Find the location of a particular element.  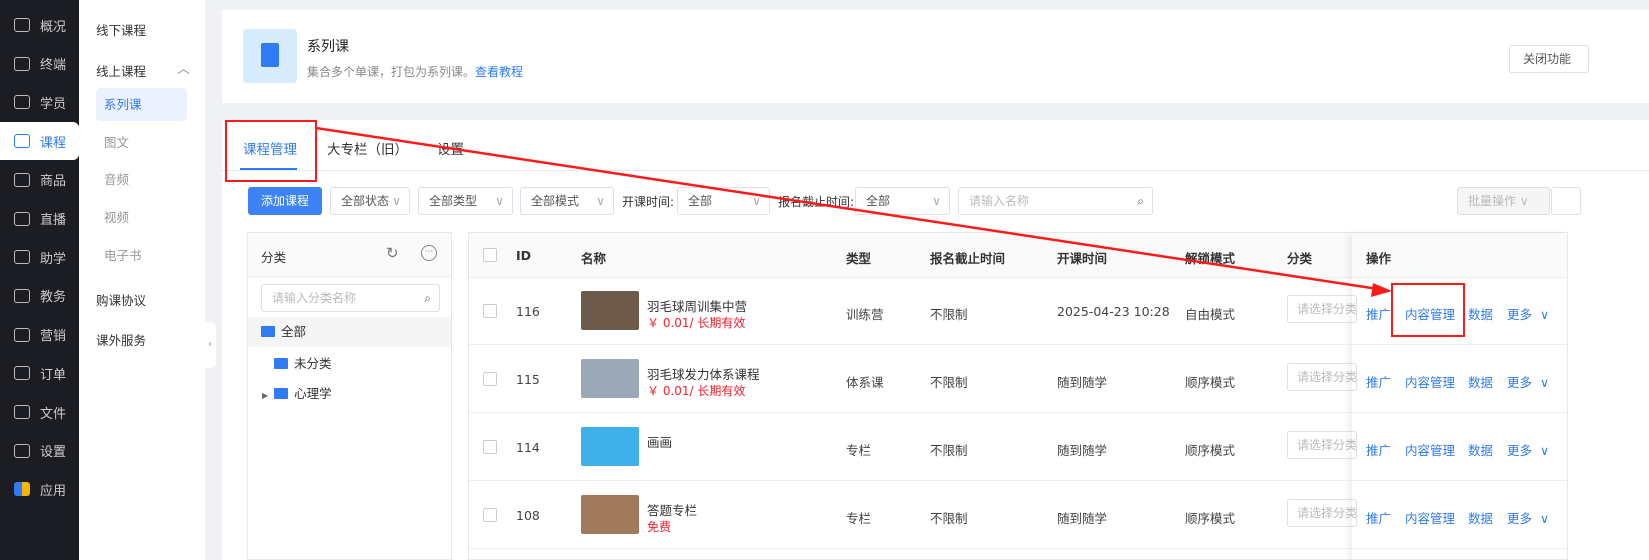

annotation-box-tab is located at coordinates (271, 151).